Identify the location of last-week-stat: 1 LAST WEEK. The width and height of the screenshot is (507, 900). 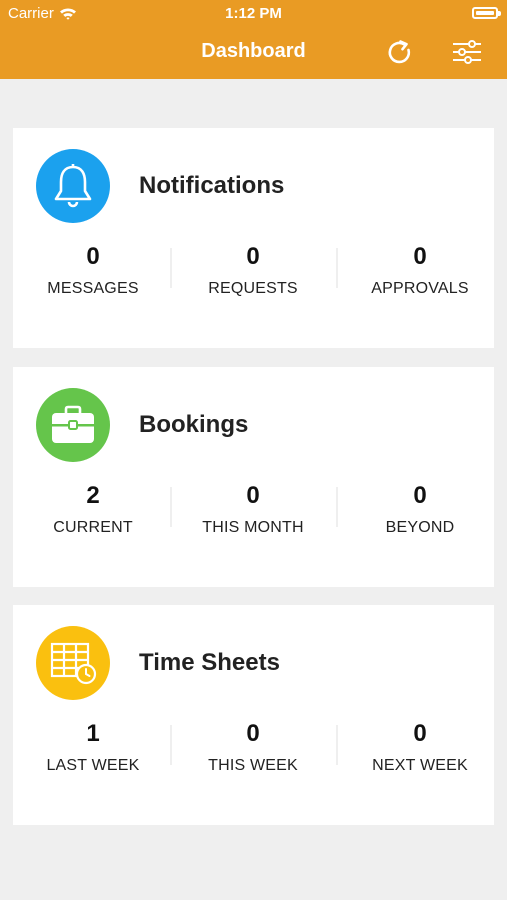
(93, 747).